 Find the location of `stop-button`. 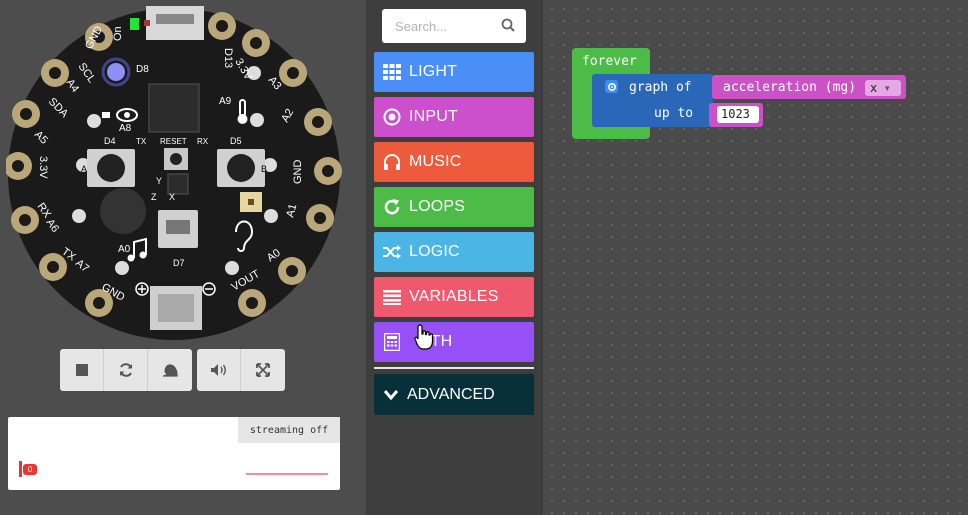

stop-button is located at coordinates (82, 370).